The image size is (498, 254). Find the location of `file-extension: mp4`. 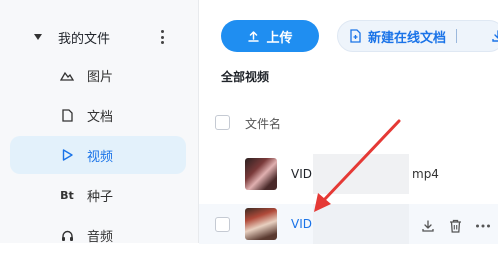

file-extension: mp4 is located at coordinates (425, 174).